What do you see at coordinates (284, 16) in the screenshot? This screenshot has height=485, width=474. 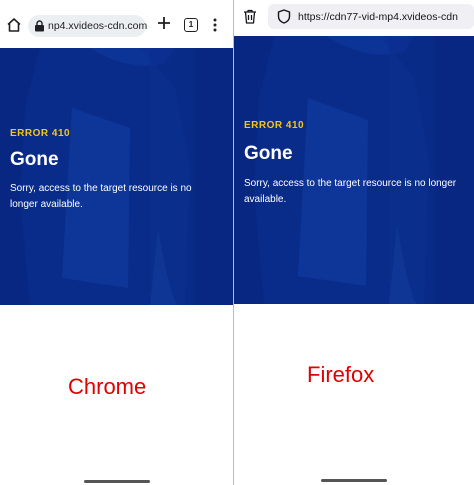 I see `shield-icon` at bounding box center [284, 16].